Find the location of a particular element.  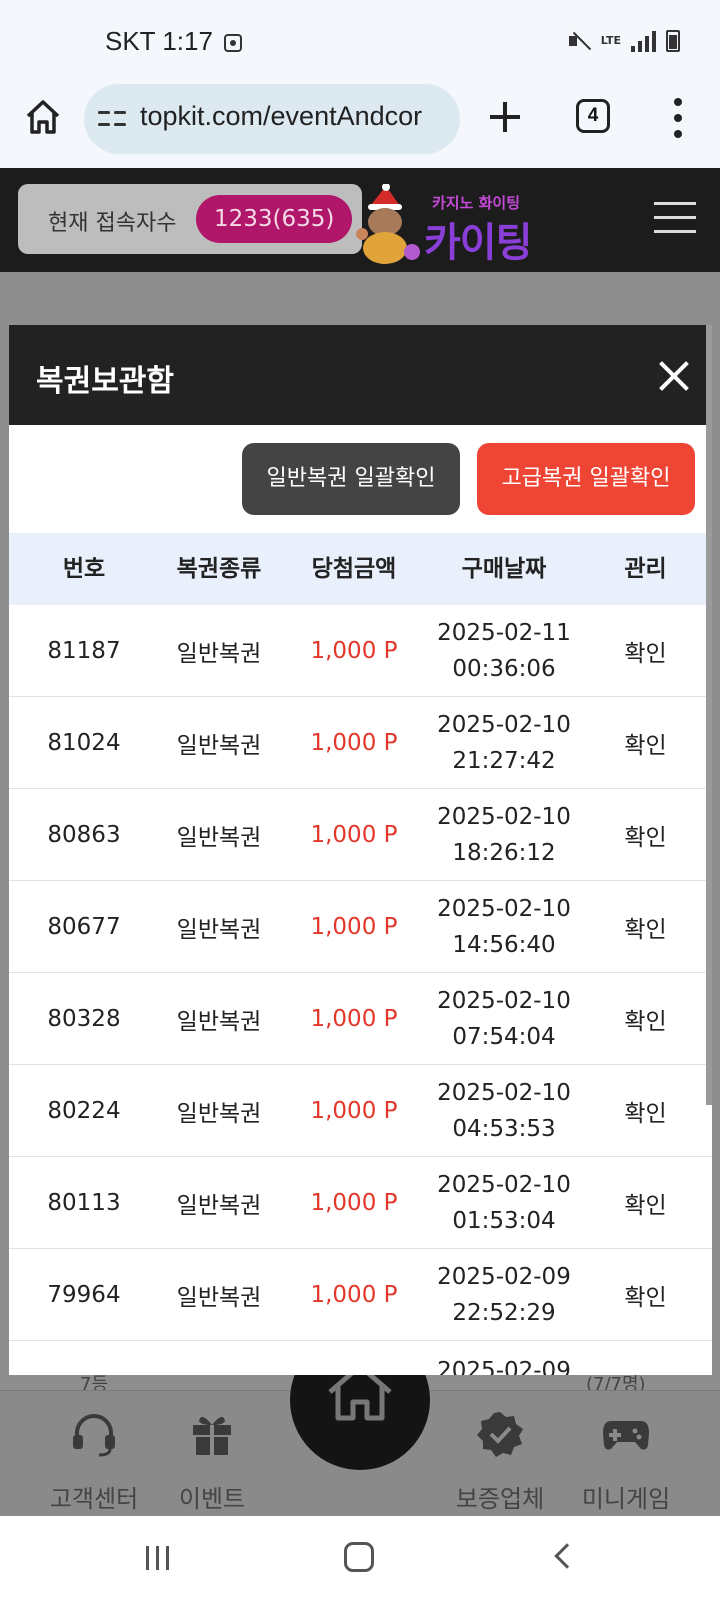

table-row: 81024 일반복권 1,000 P 2025-02-10 21:27:42 확인 is located at coordinates (360, 743).